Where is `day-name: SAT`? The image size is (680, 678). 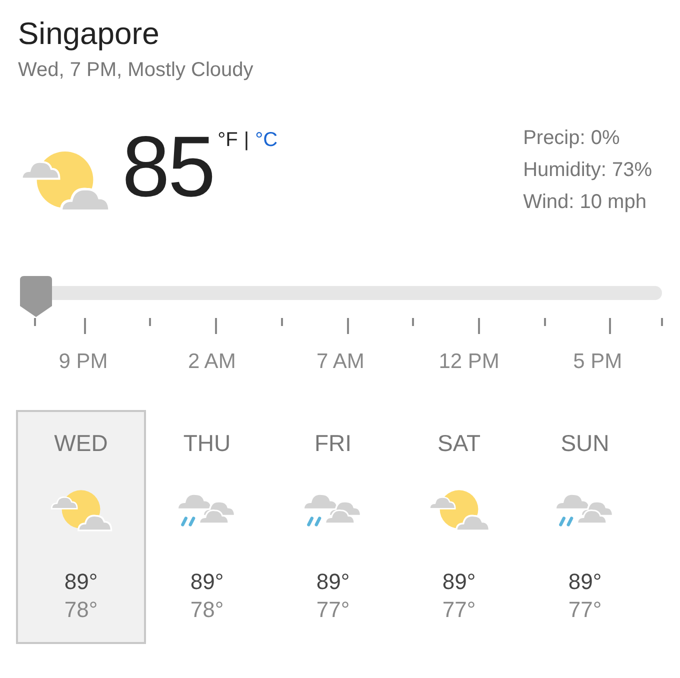 day-name: SAT is located at coordinates (459, 443).